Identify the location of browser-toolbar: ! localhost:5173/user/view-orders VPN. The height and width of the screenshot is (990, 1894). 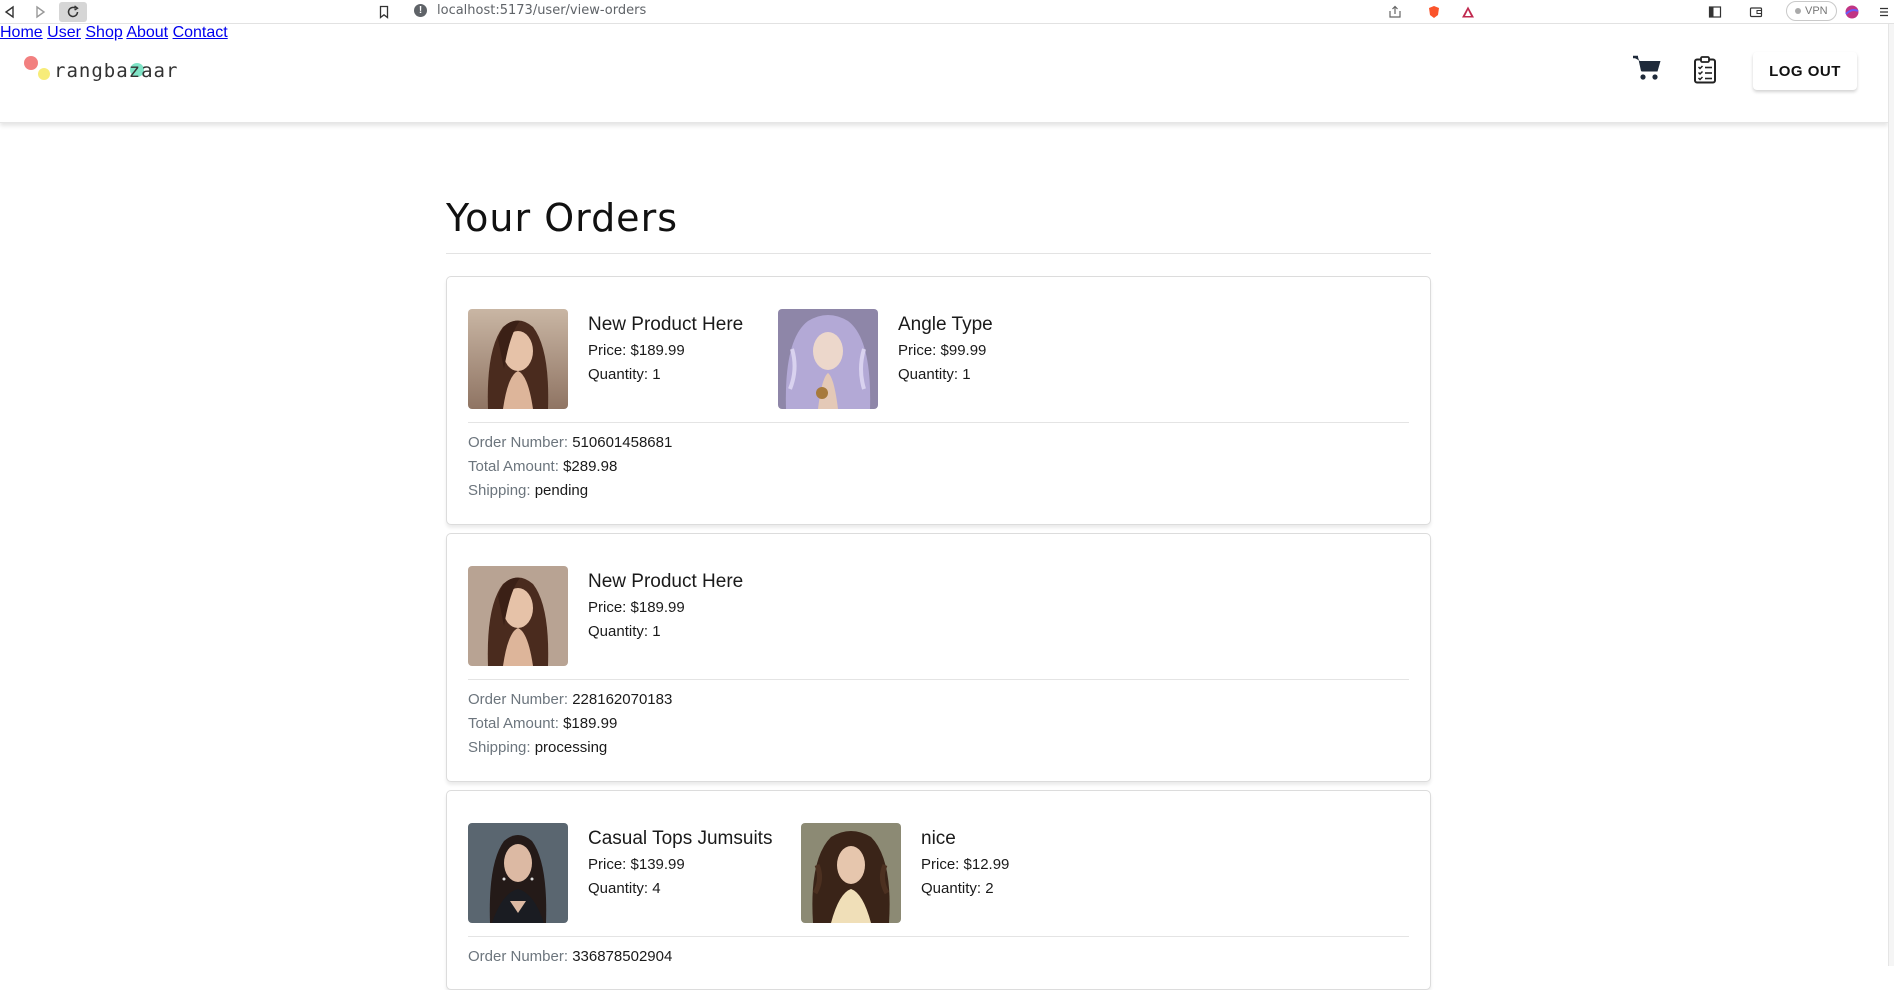
(947, 12).